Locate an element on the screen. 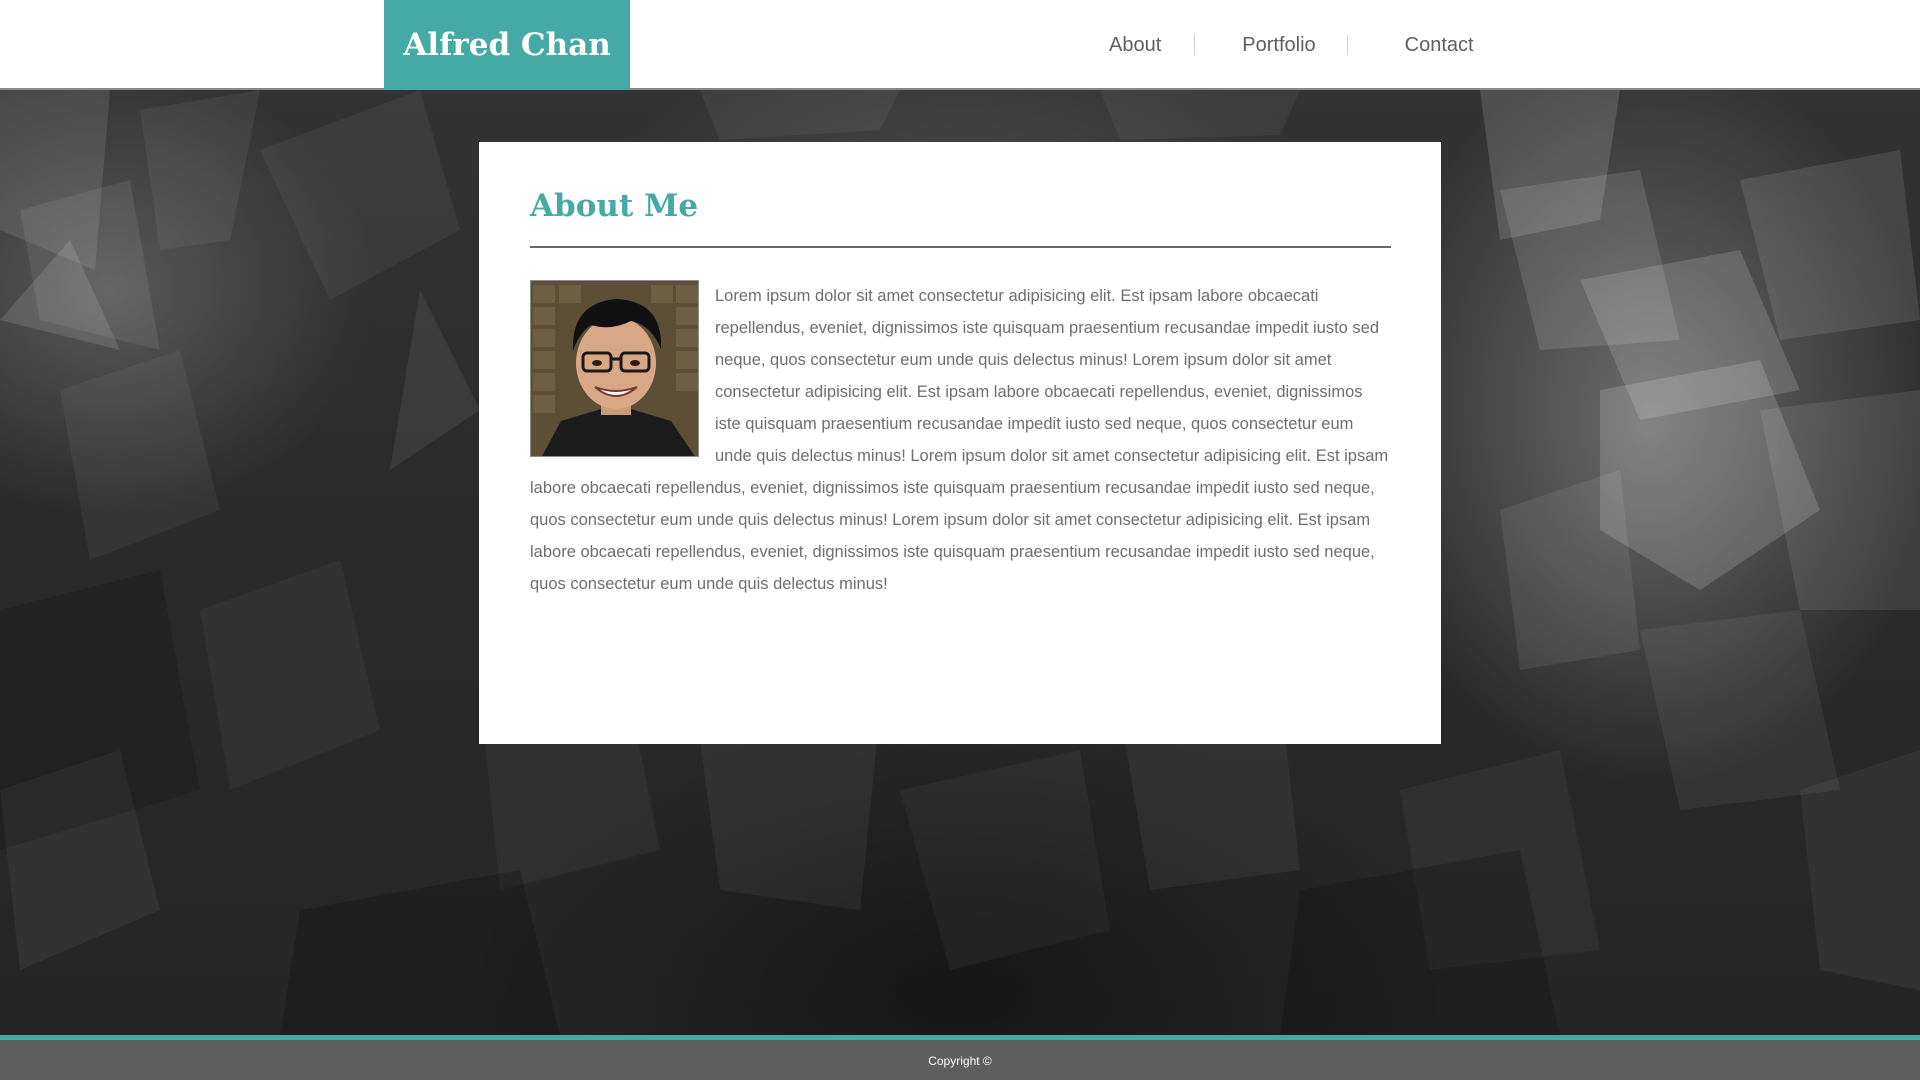 The image size is (1920, 1080). site-header: Alfred Chan About Portfolio Contact is located at coordinates (960, 45).